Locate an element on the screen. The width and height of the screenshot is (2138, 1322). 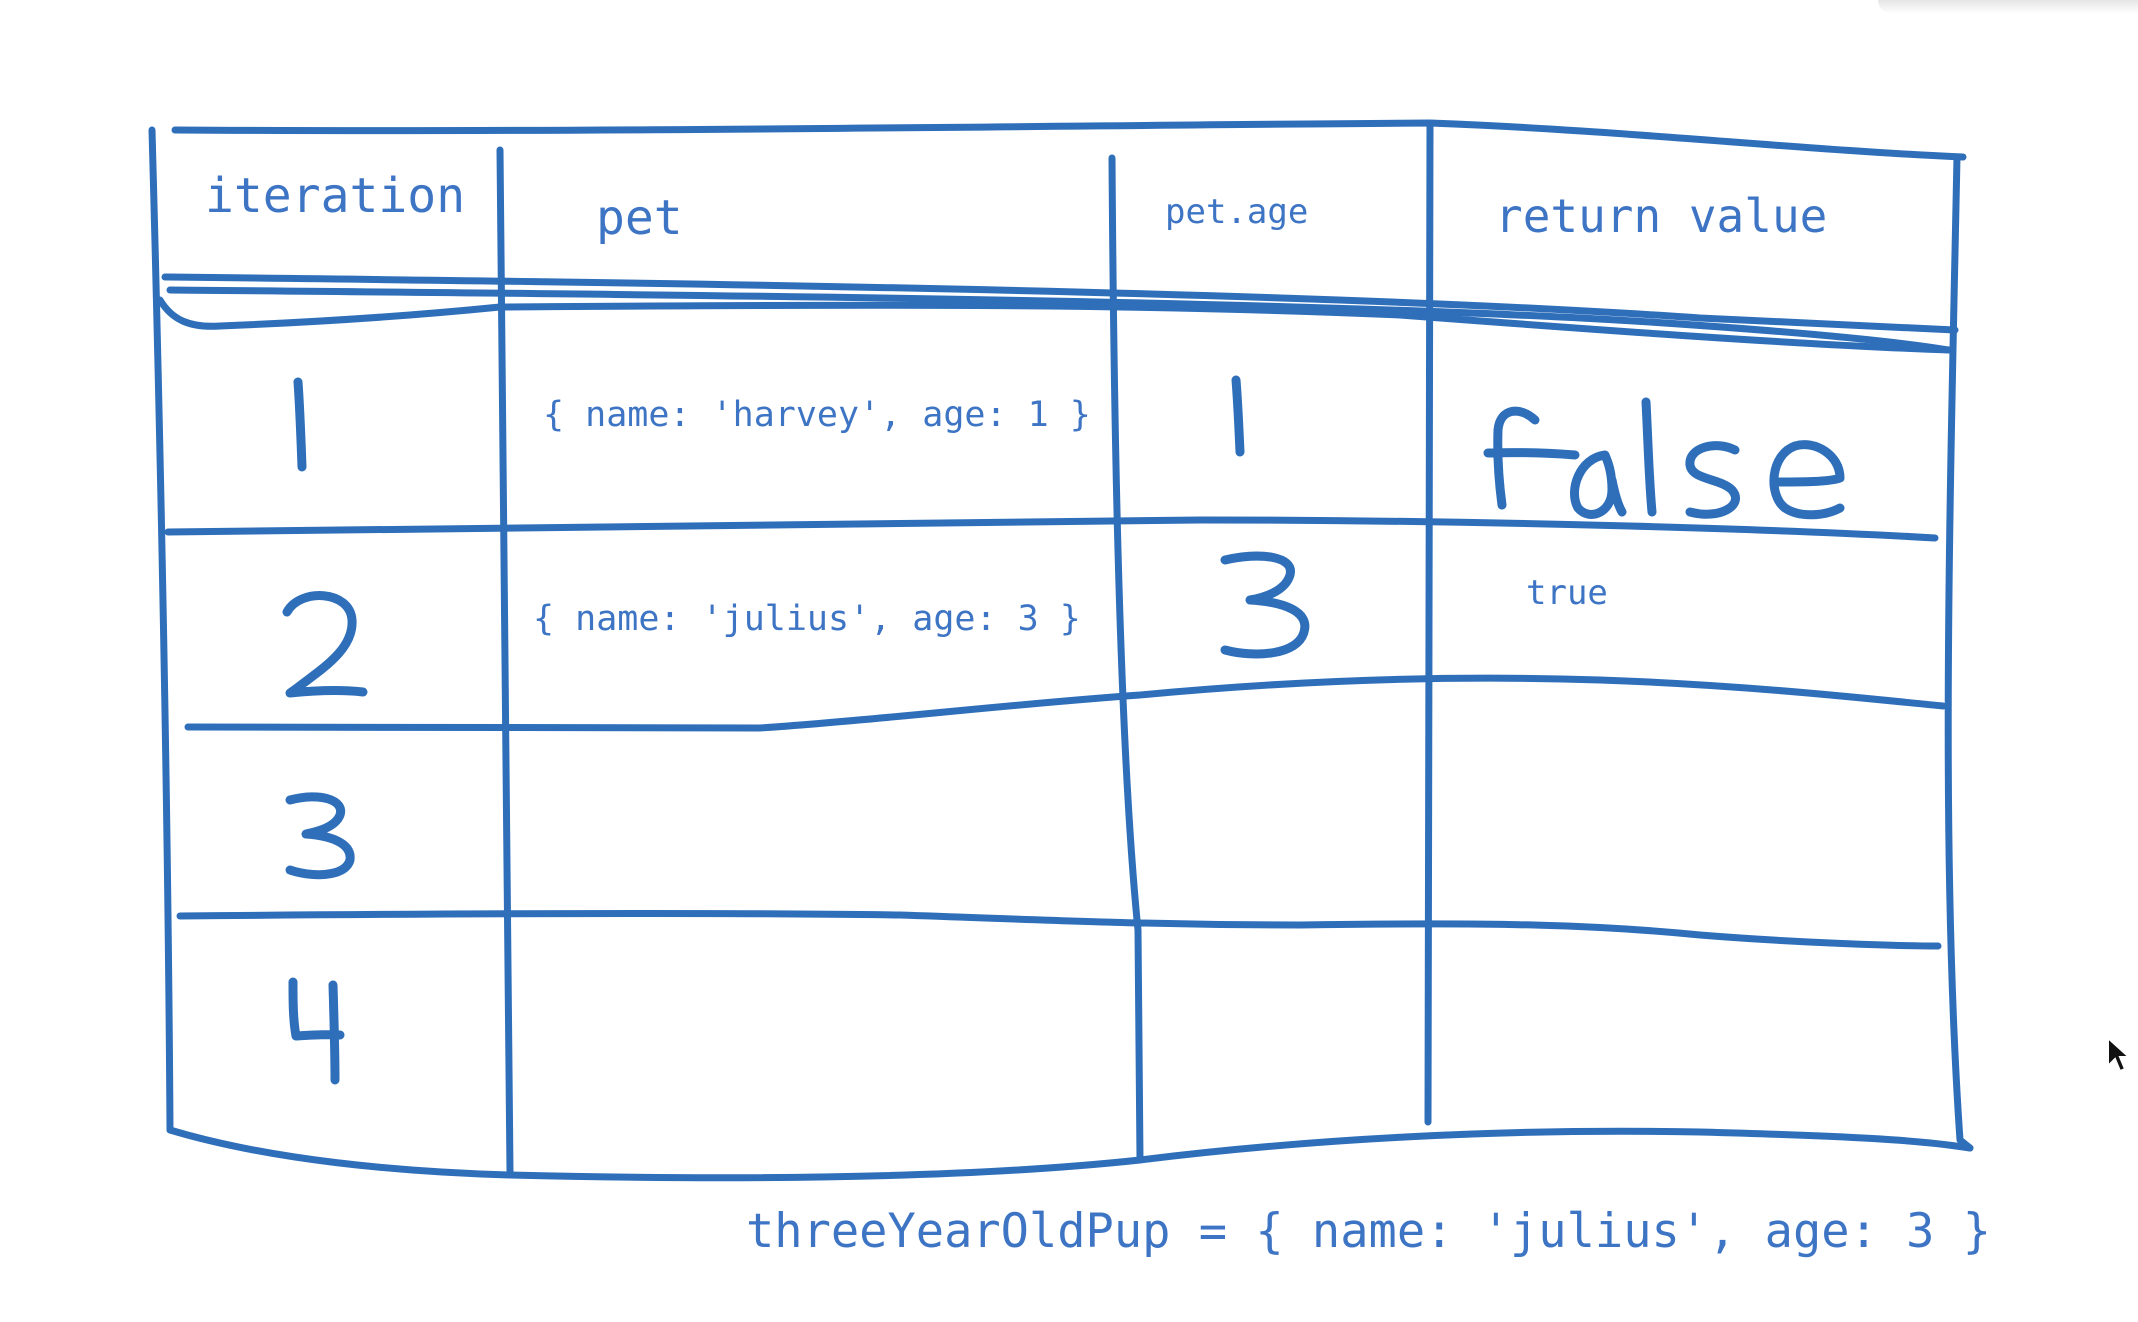
row-2-iteration: 2 is located at coordinates (184, 349).